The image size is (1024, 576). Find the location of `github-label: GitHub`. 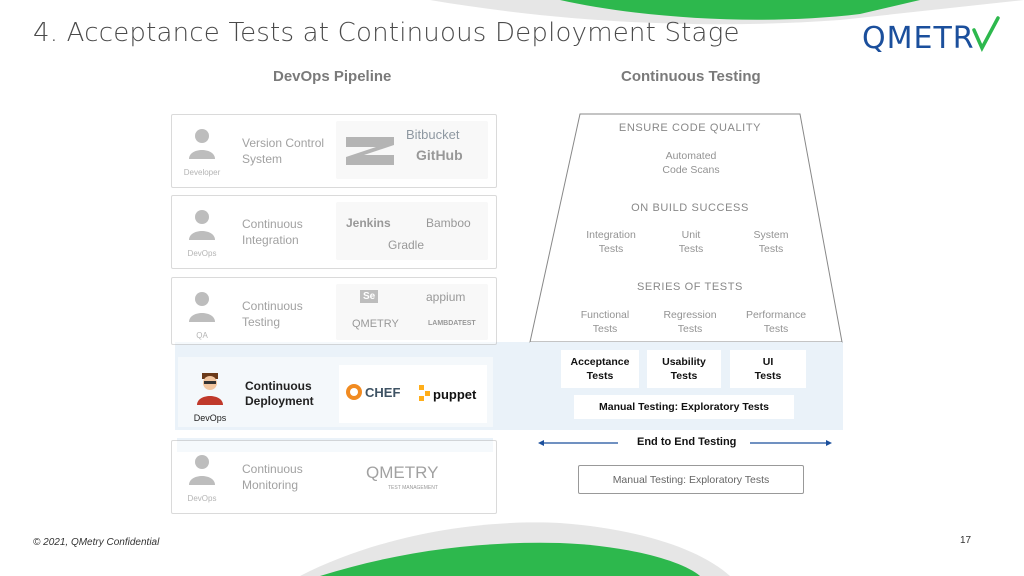

github-label: GitHub is located at coordinates (439, 155).